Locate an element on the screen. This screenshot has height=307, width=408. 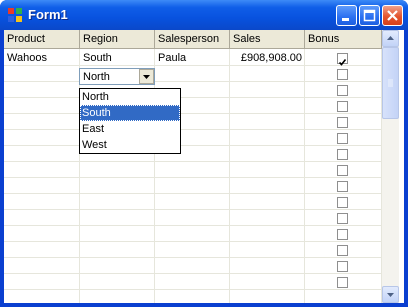
region-dropdown-list: North South East West is located at coordinates (130, 121).